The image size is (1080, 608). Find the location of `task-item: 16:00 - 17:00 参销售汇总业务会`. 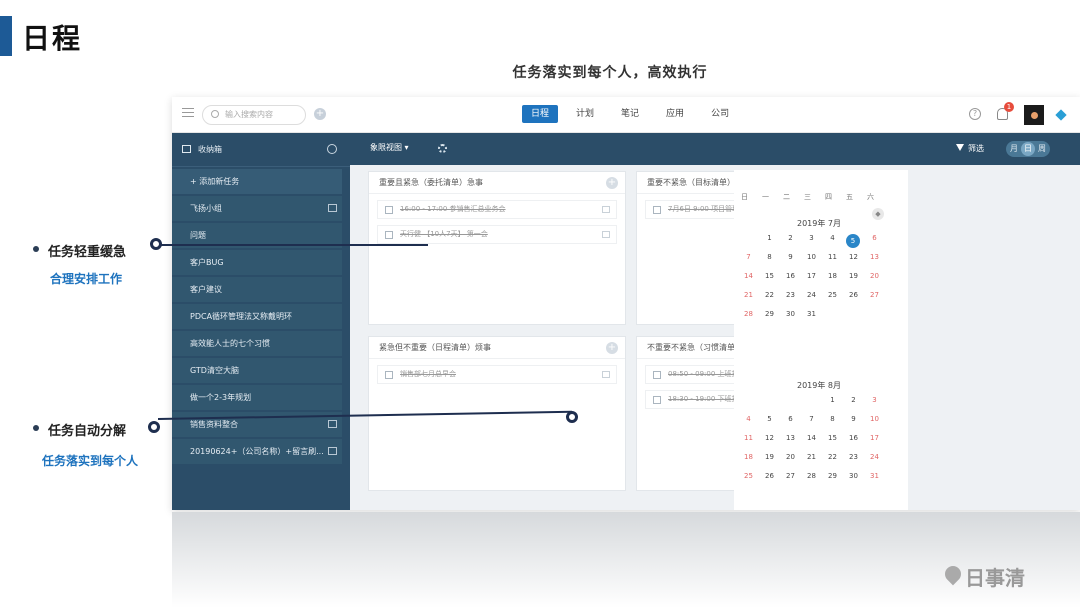

task-item: 16:00 - 17:00 参销售汇总业务会 is located at coordinates (497, 209).